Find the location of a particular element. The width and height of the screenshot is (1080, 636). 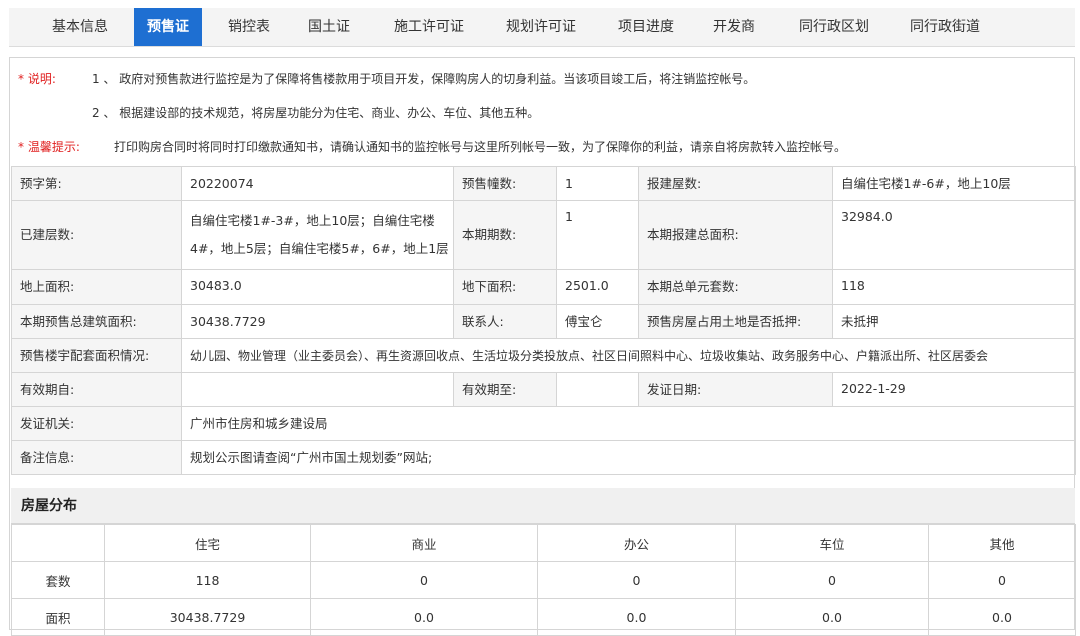

contact-label: 联系人: is located at coordinates (505, 321).